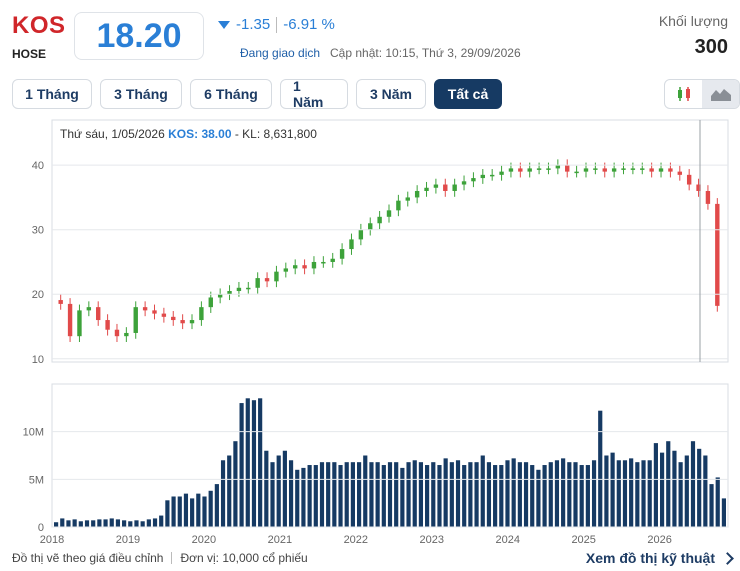 The image size is (740, 571). I want to click on candlestick-button, so click(683, 94).